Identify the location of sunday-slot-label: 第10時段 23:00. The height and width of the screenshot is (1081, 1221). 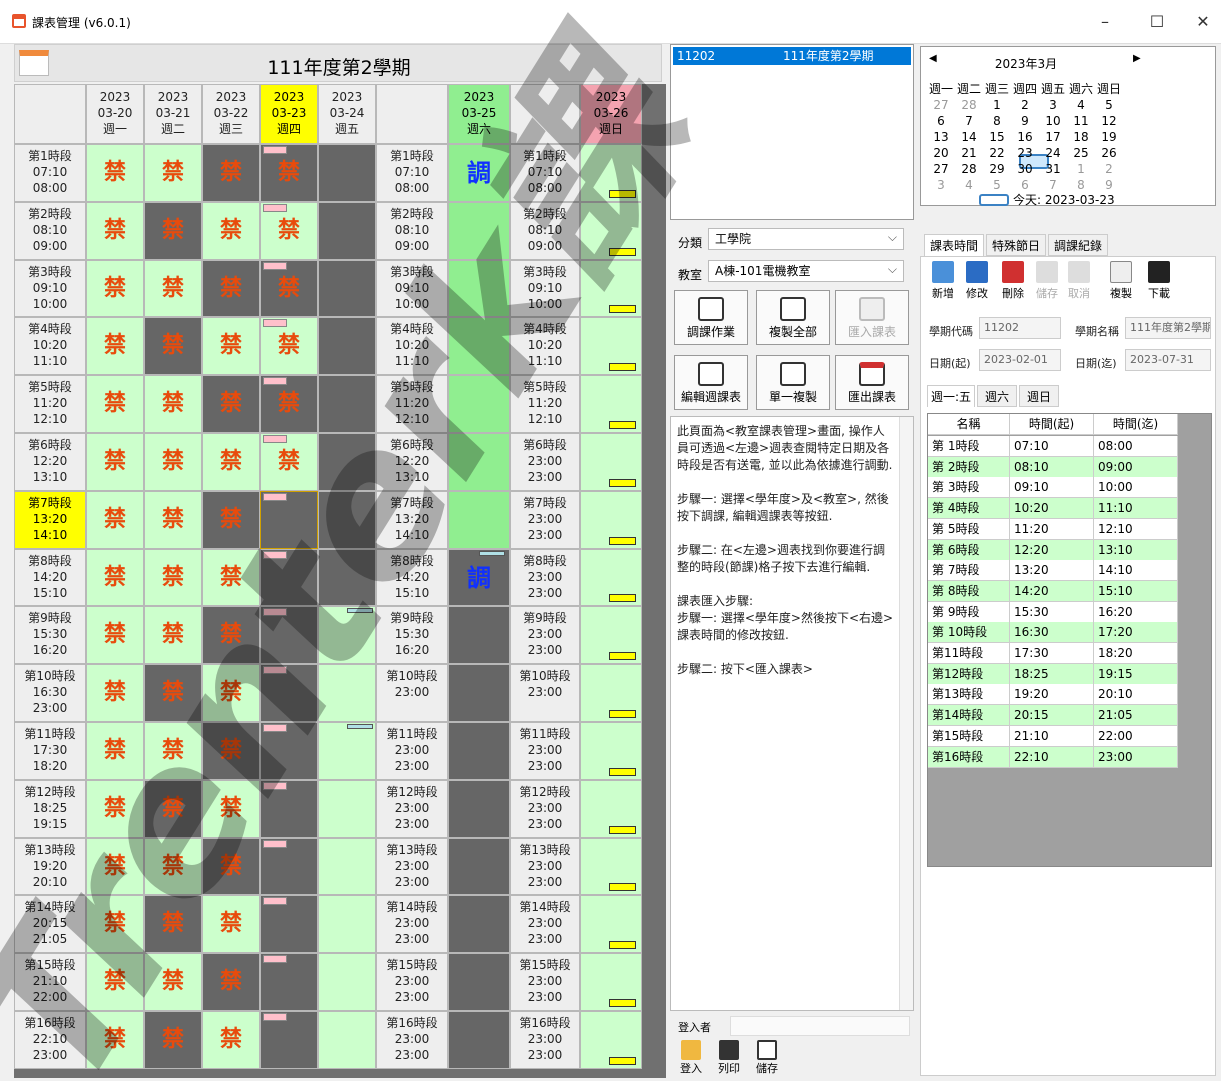
(545, 693).